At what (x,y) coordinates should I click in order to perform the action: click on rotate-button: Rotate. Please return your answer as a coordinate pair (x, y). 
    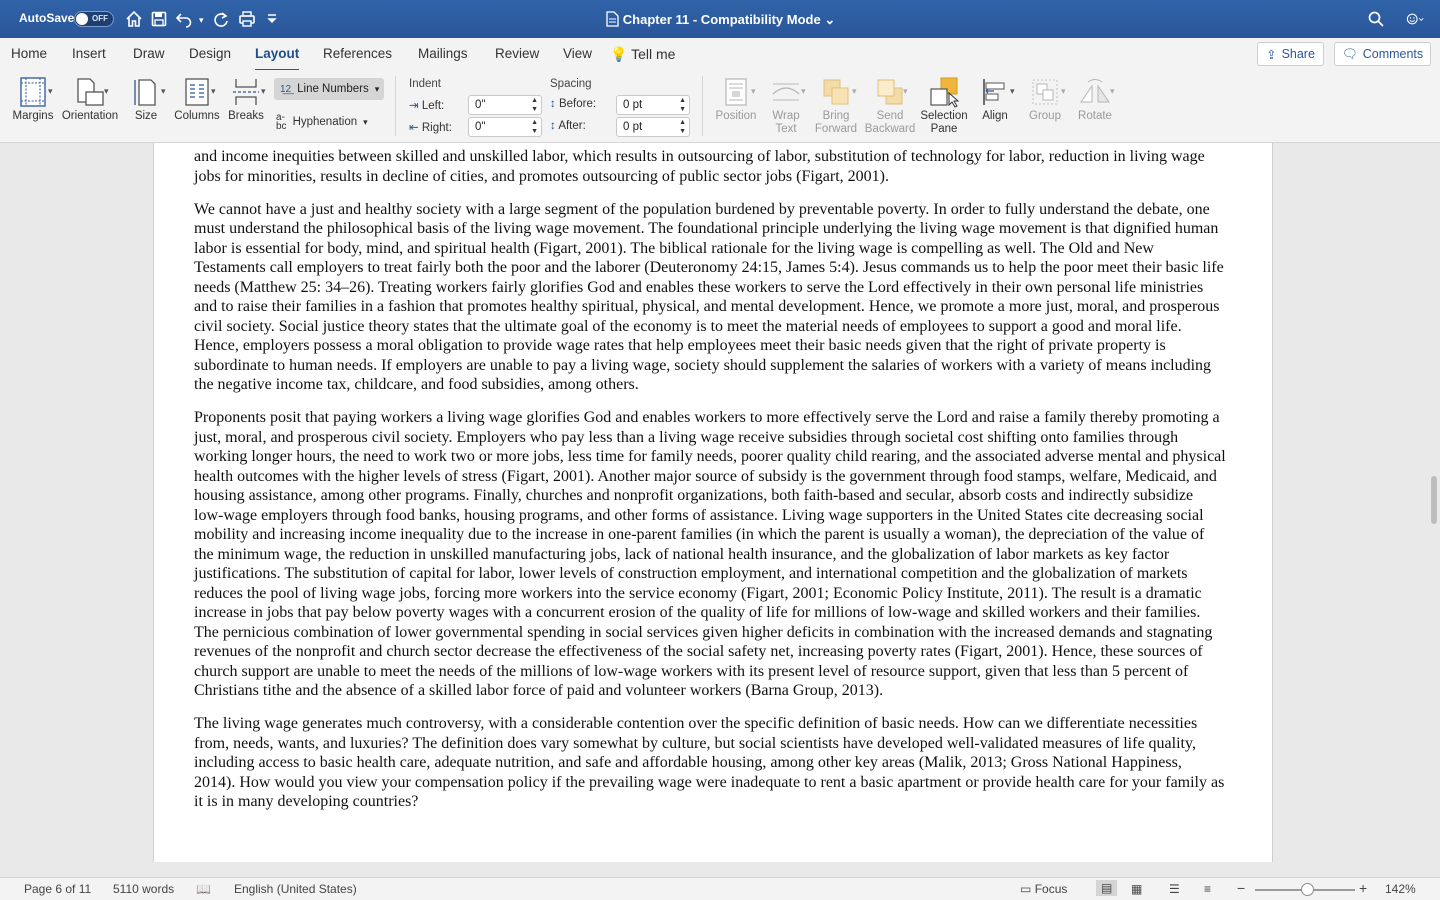
    Looking at the image, I should click on (1095, 98).